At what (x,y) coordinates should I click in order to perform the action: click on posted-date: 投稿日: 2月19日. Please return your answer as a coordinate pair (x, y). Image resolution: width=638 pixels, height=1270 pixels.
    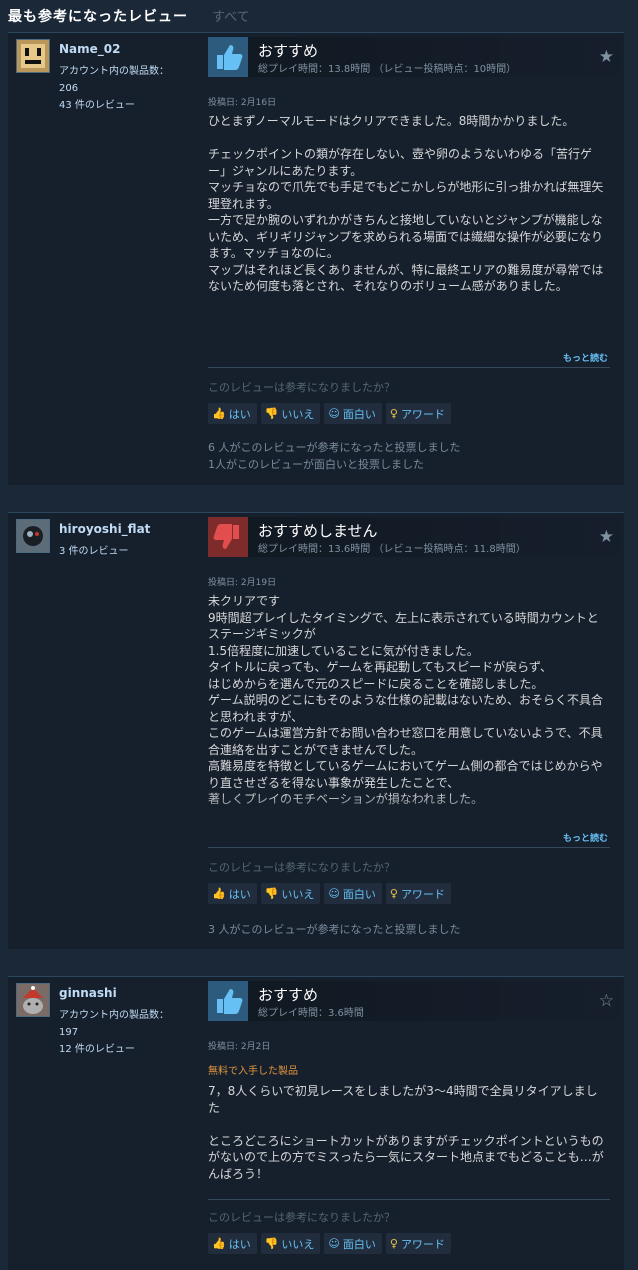
    Looking at the image, I should click on (242, 583).